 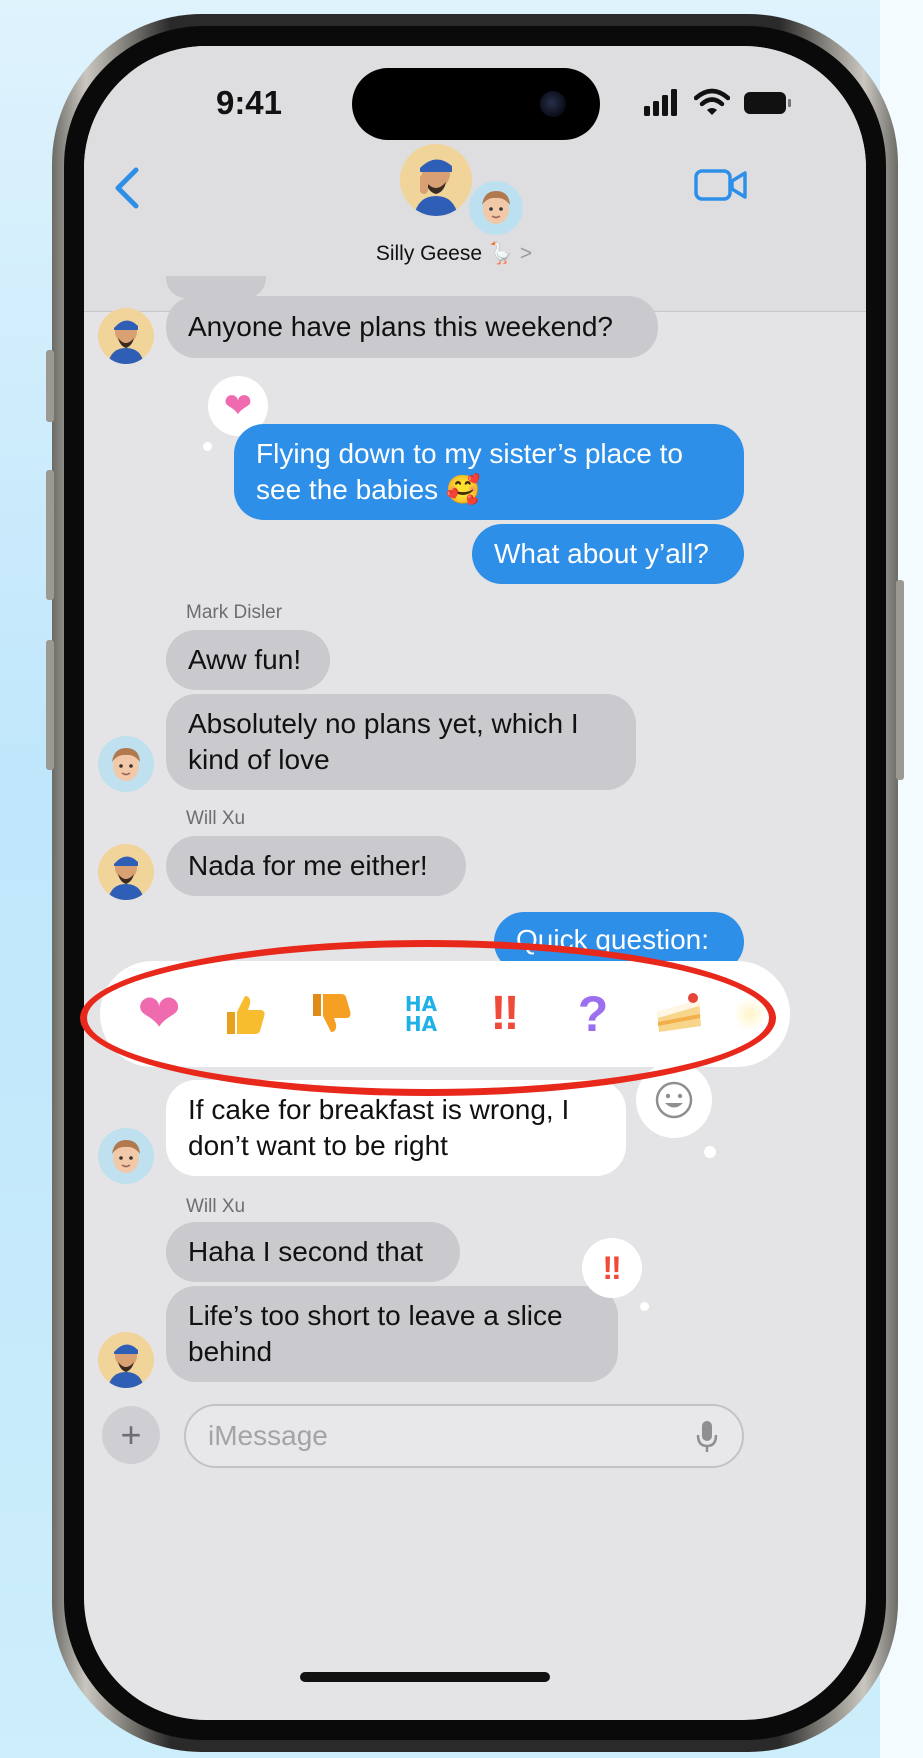 I want to click on message-input: iMessage, so click(x=464, y=1436).